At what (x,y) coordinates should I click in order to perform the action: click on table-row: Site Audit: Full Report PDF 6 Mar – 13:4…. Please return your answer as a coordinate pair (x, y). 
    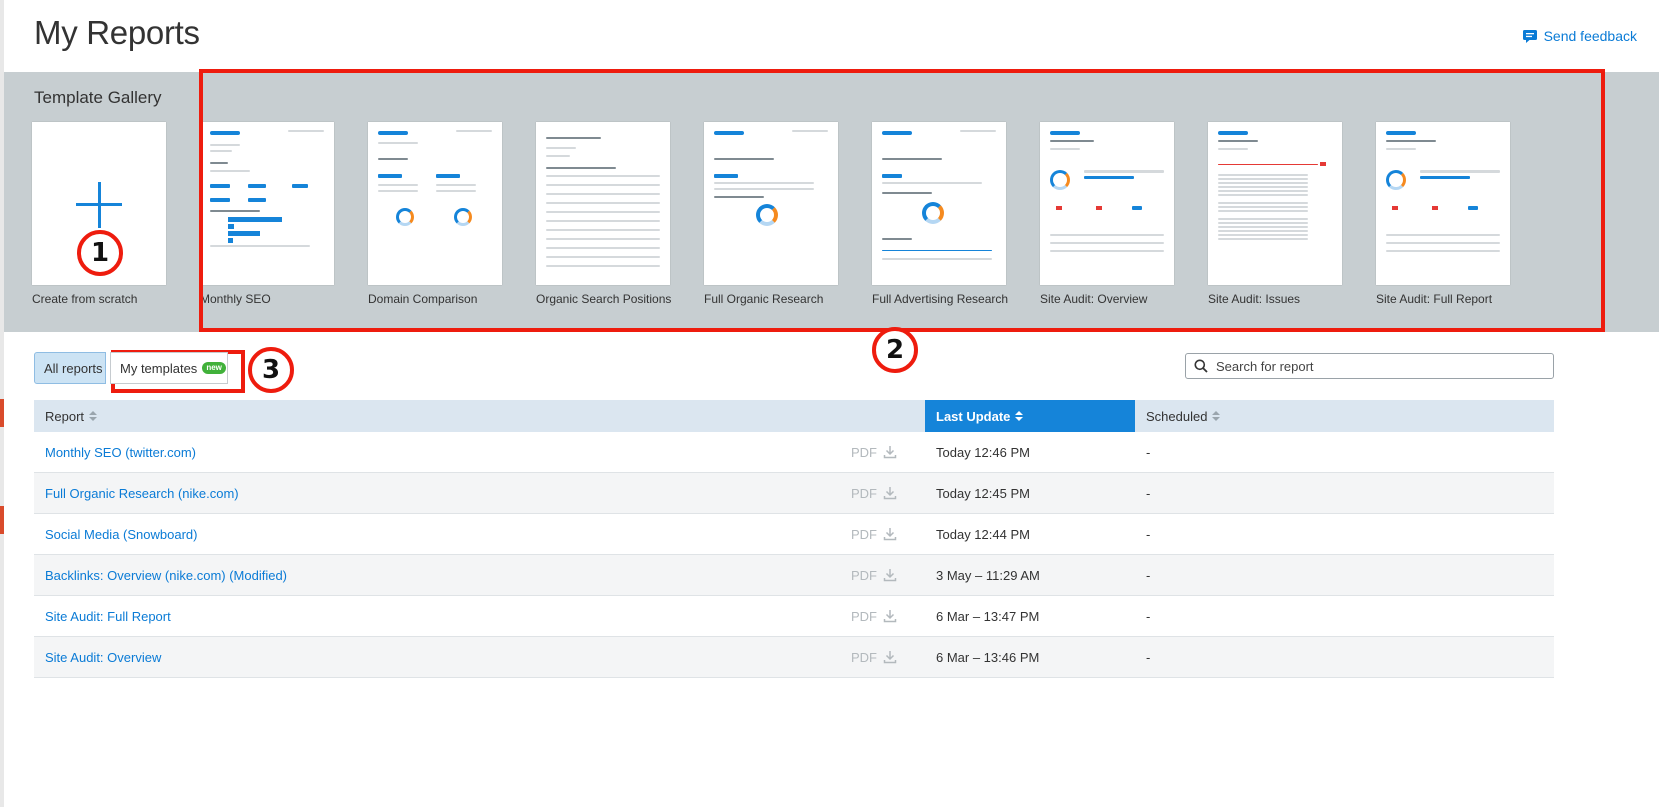
    Looking at the image, I should click on (794, 616).